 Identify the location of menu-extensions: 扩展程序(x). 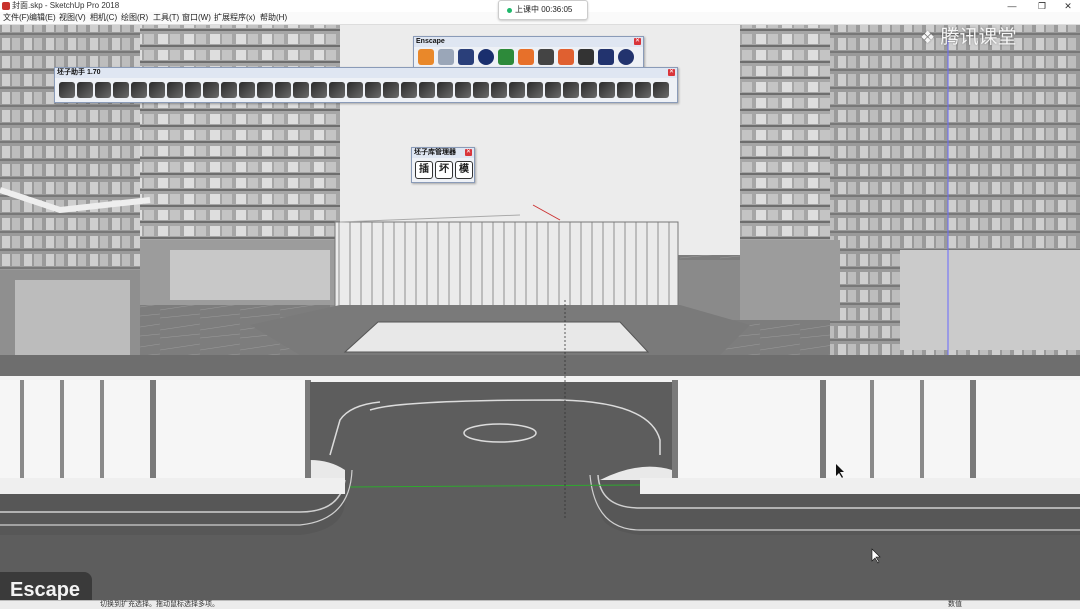
(234, 18).